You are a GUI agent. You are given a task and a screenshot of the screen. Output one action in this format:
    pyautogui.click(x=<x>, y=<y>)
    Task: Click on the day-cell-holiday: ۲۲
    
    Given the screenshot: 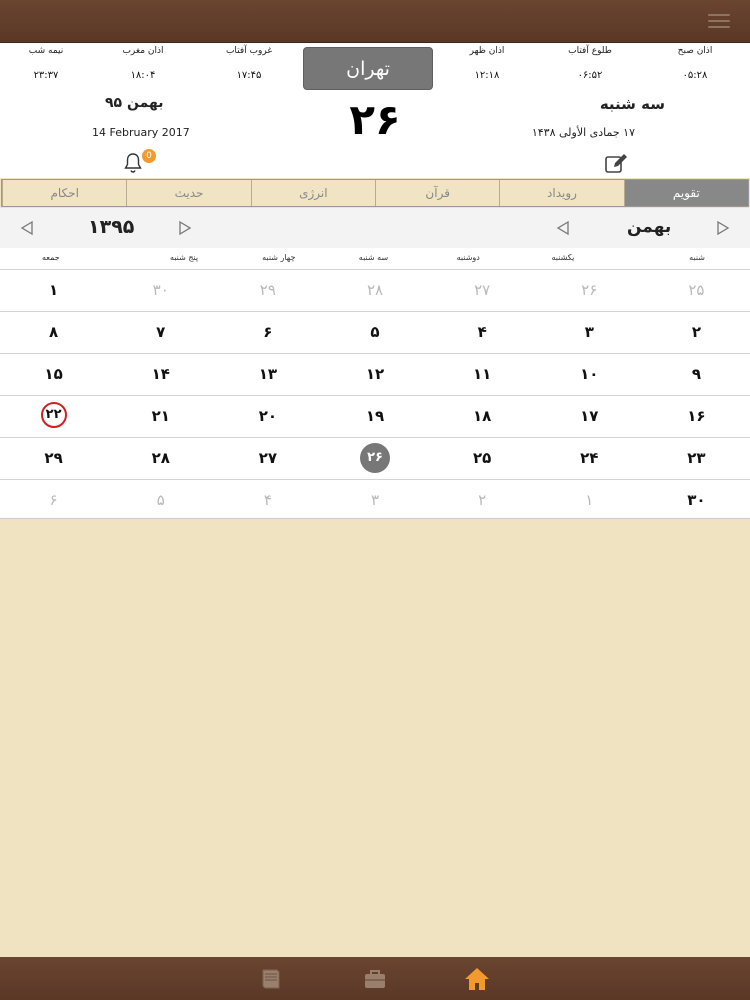 What is the action you would take?
    pyautogui.click(x=53, y=416)
    